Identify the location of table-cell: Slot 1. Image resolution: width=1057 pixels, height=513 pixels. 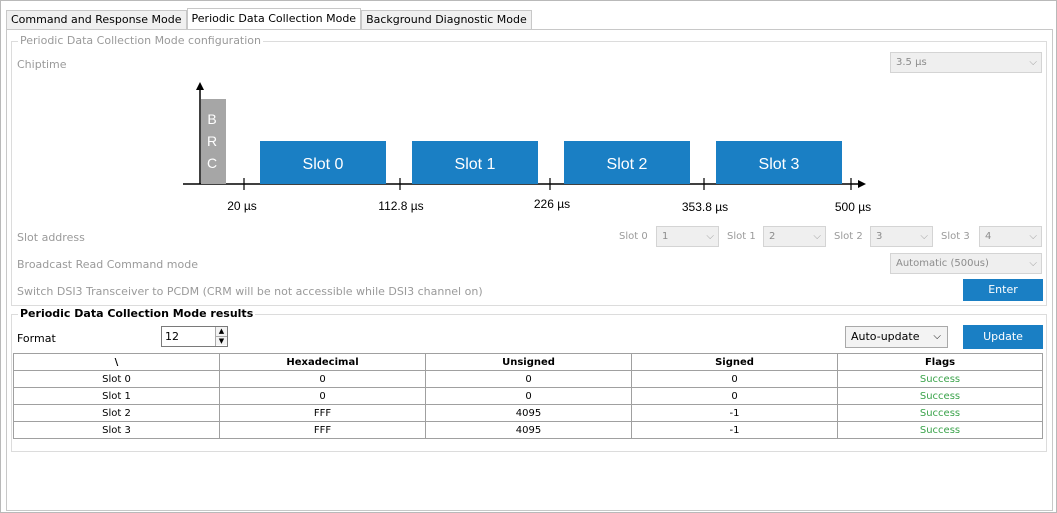
(116, 396).